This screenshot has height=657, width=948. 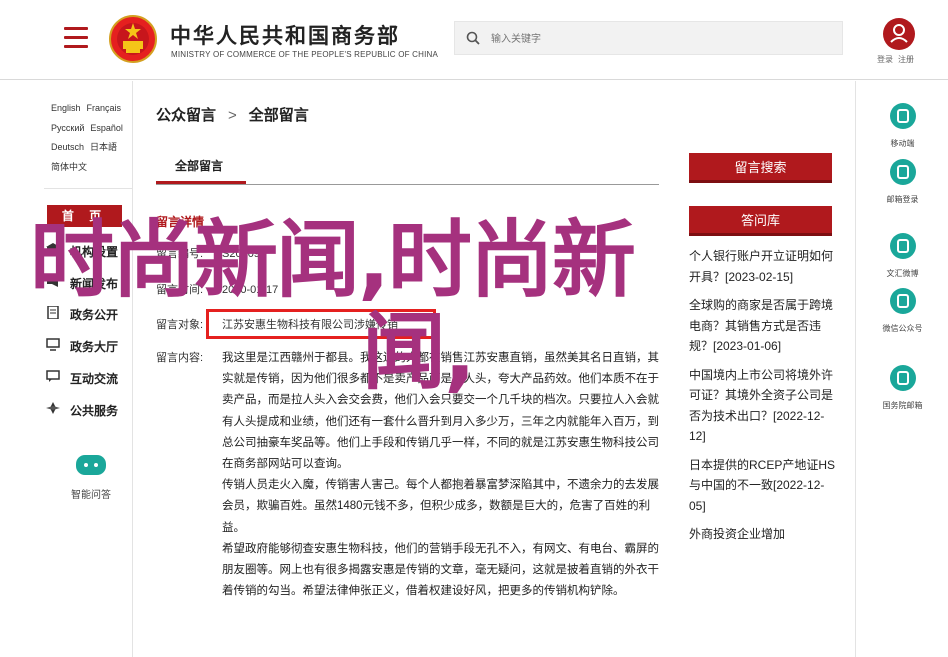 What do you see at coordinates (763, 326) in the screenshot?
I see `list-item: 全球购的商家是否属于跨境电商？其销售方式是否违规？[2023-01-06]` at bounding box center [763, 326].